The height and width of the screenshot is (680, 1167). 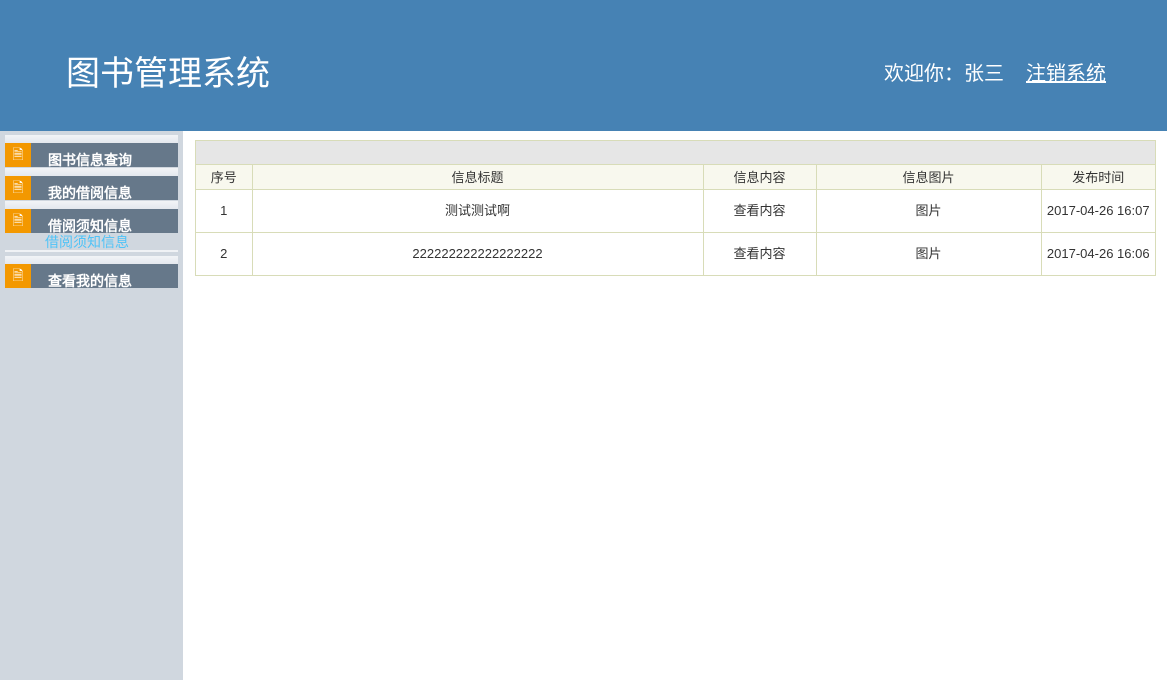 I want to click on column-header: 信息图片, so click(x=928, y=177).